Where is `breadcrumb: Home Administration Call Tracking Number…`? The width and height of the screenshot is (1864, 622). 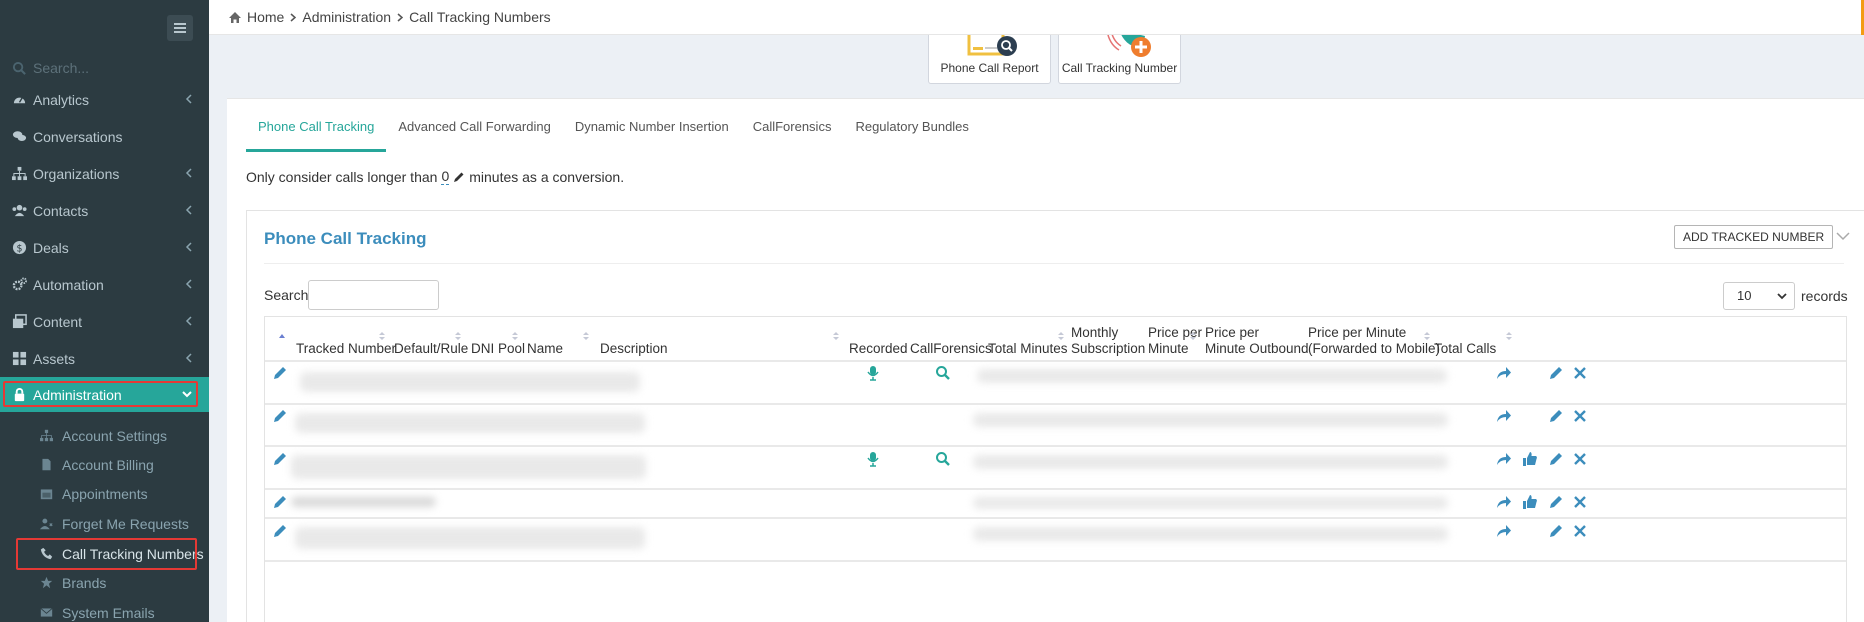
breadcrumb: Home Administration Call Tracking Number… is located at coordinates (1036, 17).